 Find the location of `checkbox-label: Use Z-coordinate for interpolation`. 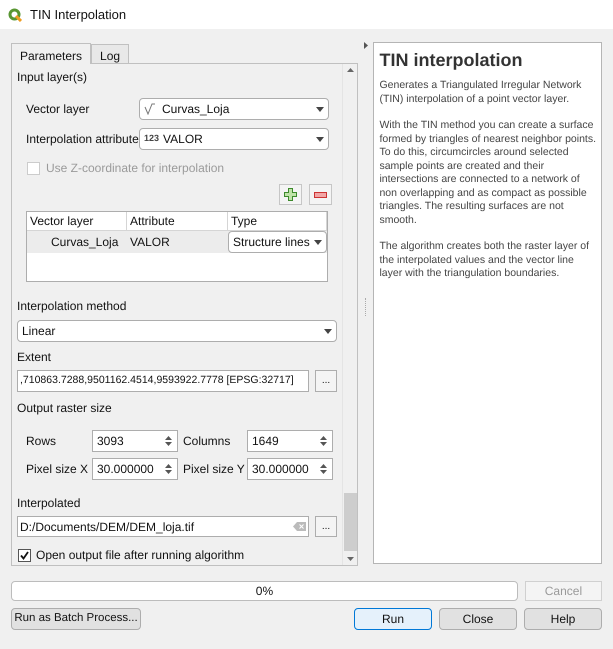

checkbox-label: Use Z-coordinate for interpolation is located at coordinates (135, 168).